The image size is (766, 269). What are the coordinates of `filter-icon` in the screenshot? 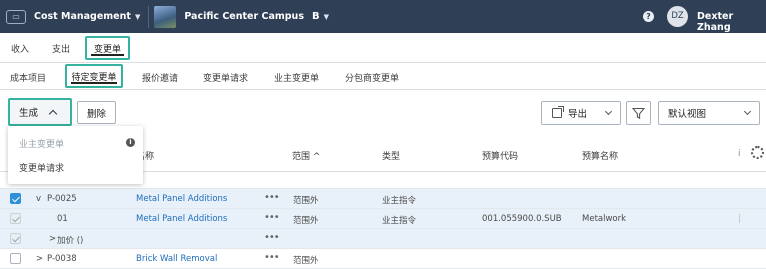 It's located at (638, 113).